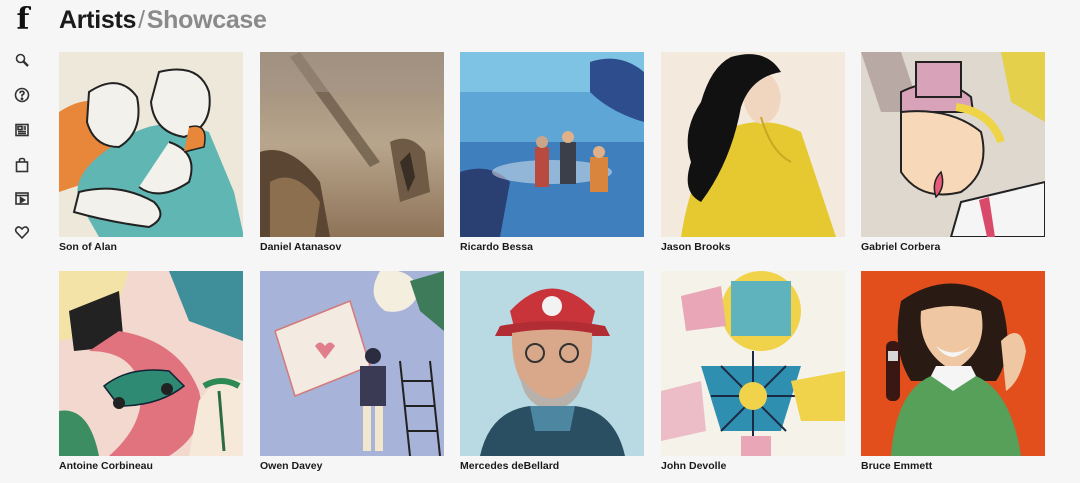 The width and height of the screenshot is (1080, 483). What do you see at coordinates (23, 20) in the screenshot?
I see `logo: f` at bounding box center [23, 20].